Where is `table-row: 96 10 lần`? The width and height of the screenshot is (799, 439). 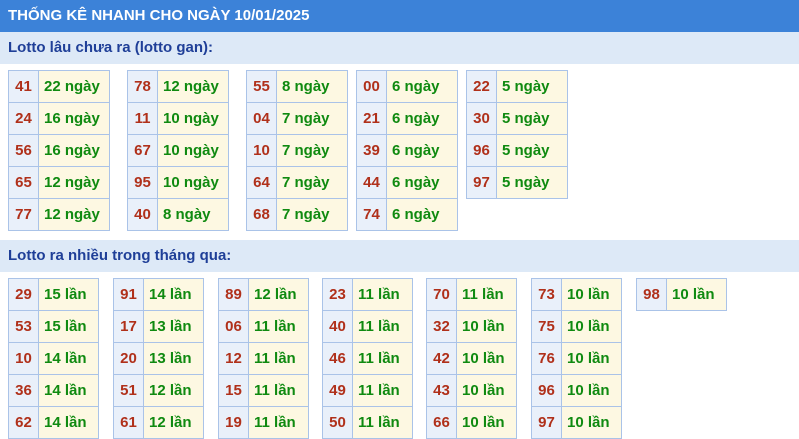
table-row: 96 10 lần is located at coordinates (576, 390).